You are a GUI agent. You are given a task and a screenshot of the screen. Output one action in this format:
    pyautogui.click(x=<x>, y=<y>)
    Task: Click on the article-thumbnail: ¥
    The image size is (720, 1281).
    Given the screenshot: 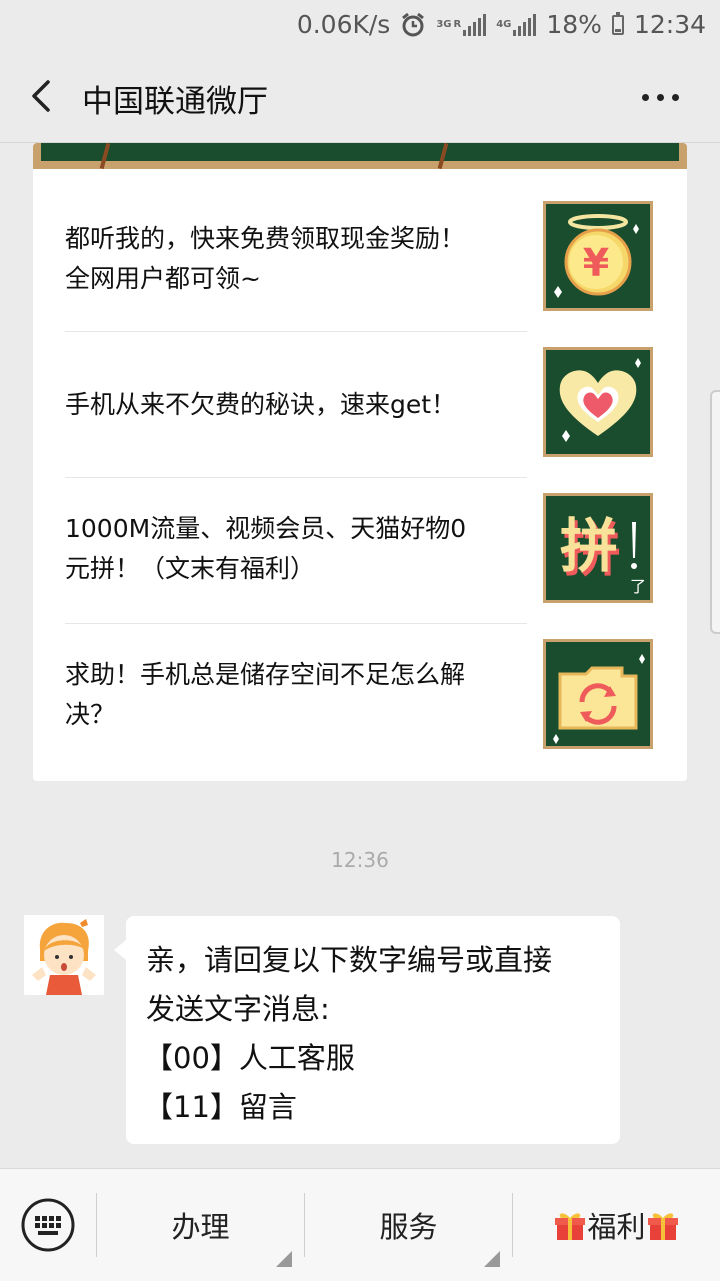 What is the action you would take?
    pyautogui.click(x=598, y=256)
    